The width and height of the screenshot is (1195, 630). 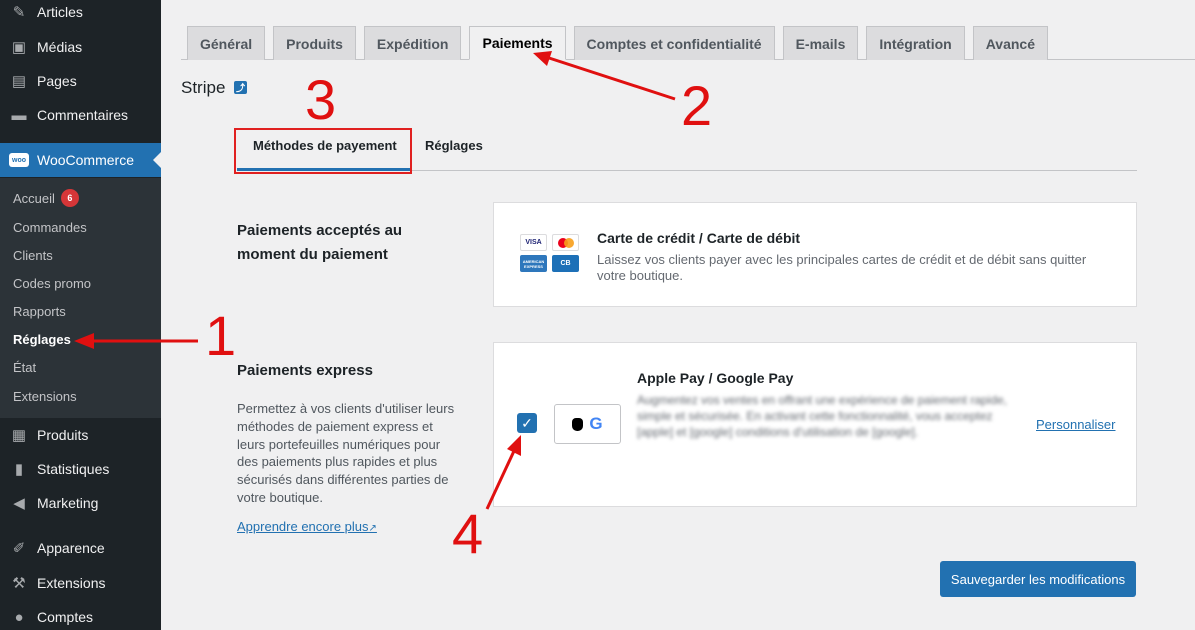 I want to click on current-arrow, so click(x=157, y=160).